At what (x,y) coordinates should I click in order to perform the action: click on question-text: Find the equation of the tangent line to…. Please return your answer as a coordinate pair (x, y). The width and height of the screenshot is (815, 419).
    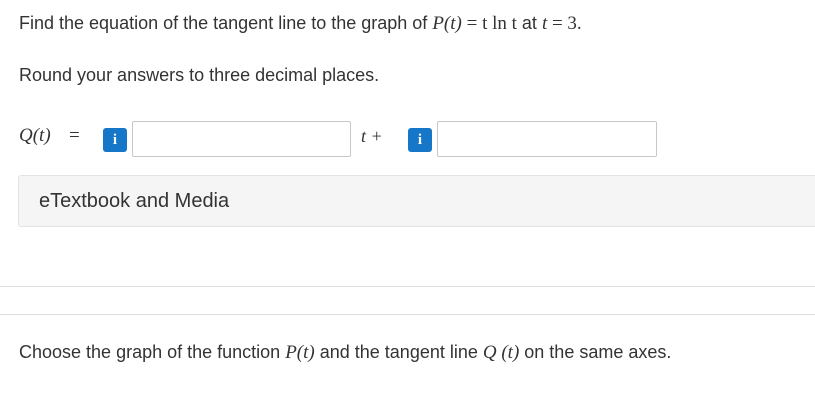
    Looking at the image, I should click on (300, 23).